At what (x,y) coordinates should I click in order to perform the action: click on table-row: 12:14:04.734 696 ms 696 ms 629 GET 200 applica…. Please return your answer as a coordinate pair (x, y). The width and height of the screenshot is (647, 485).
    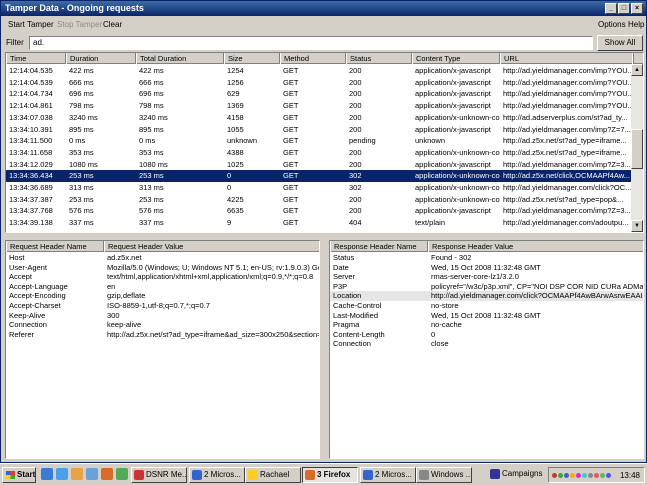
    Looking at the image, I should click on (324, 94).